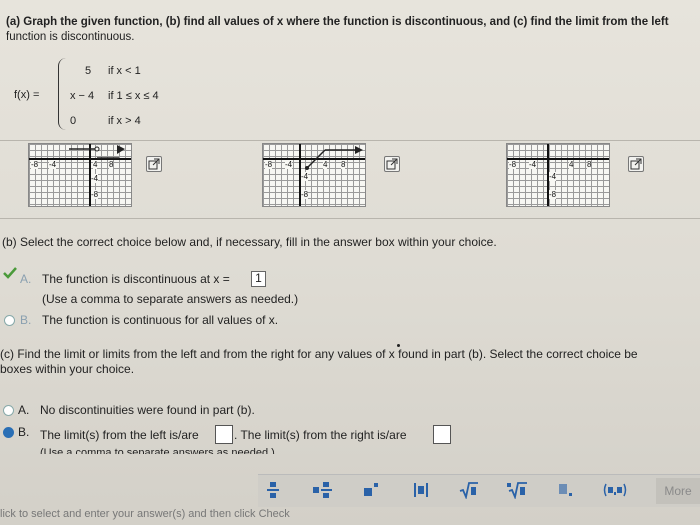 The image size is (700, 525). What do you see at coordinates (469, 491) in the screenshot?
I see `square-root-icon` at bounding box center [469, 491].